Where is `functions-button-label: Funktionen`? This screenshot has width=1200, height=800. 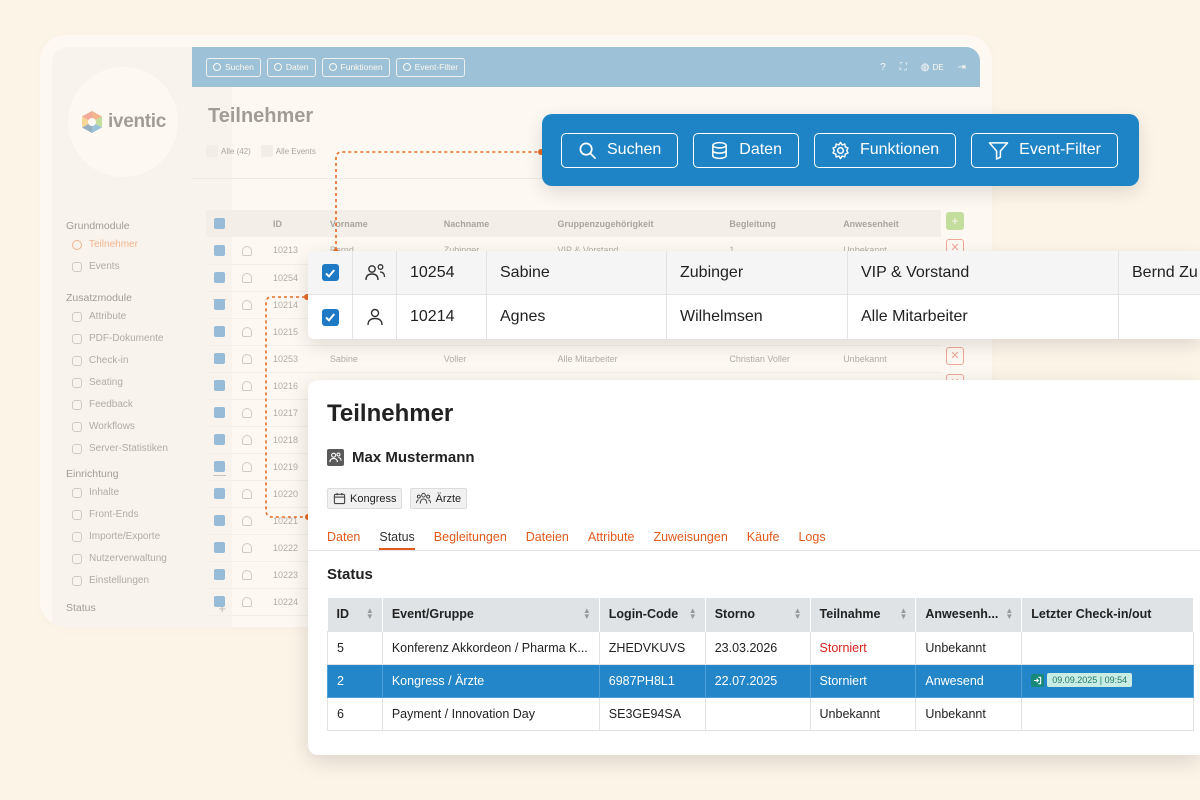 functions-button-label: Funktionen is located at coordinates (899, 149).